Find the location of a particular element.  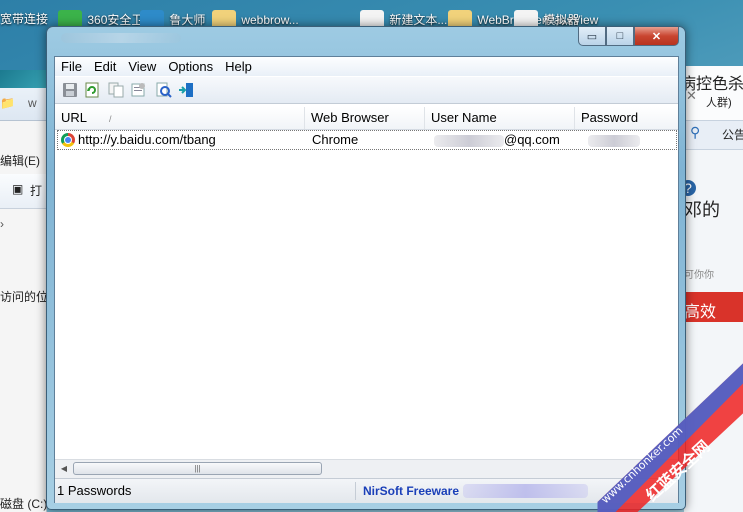

save-button is located at coordinates (70, 90).